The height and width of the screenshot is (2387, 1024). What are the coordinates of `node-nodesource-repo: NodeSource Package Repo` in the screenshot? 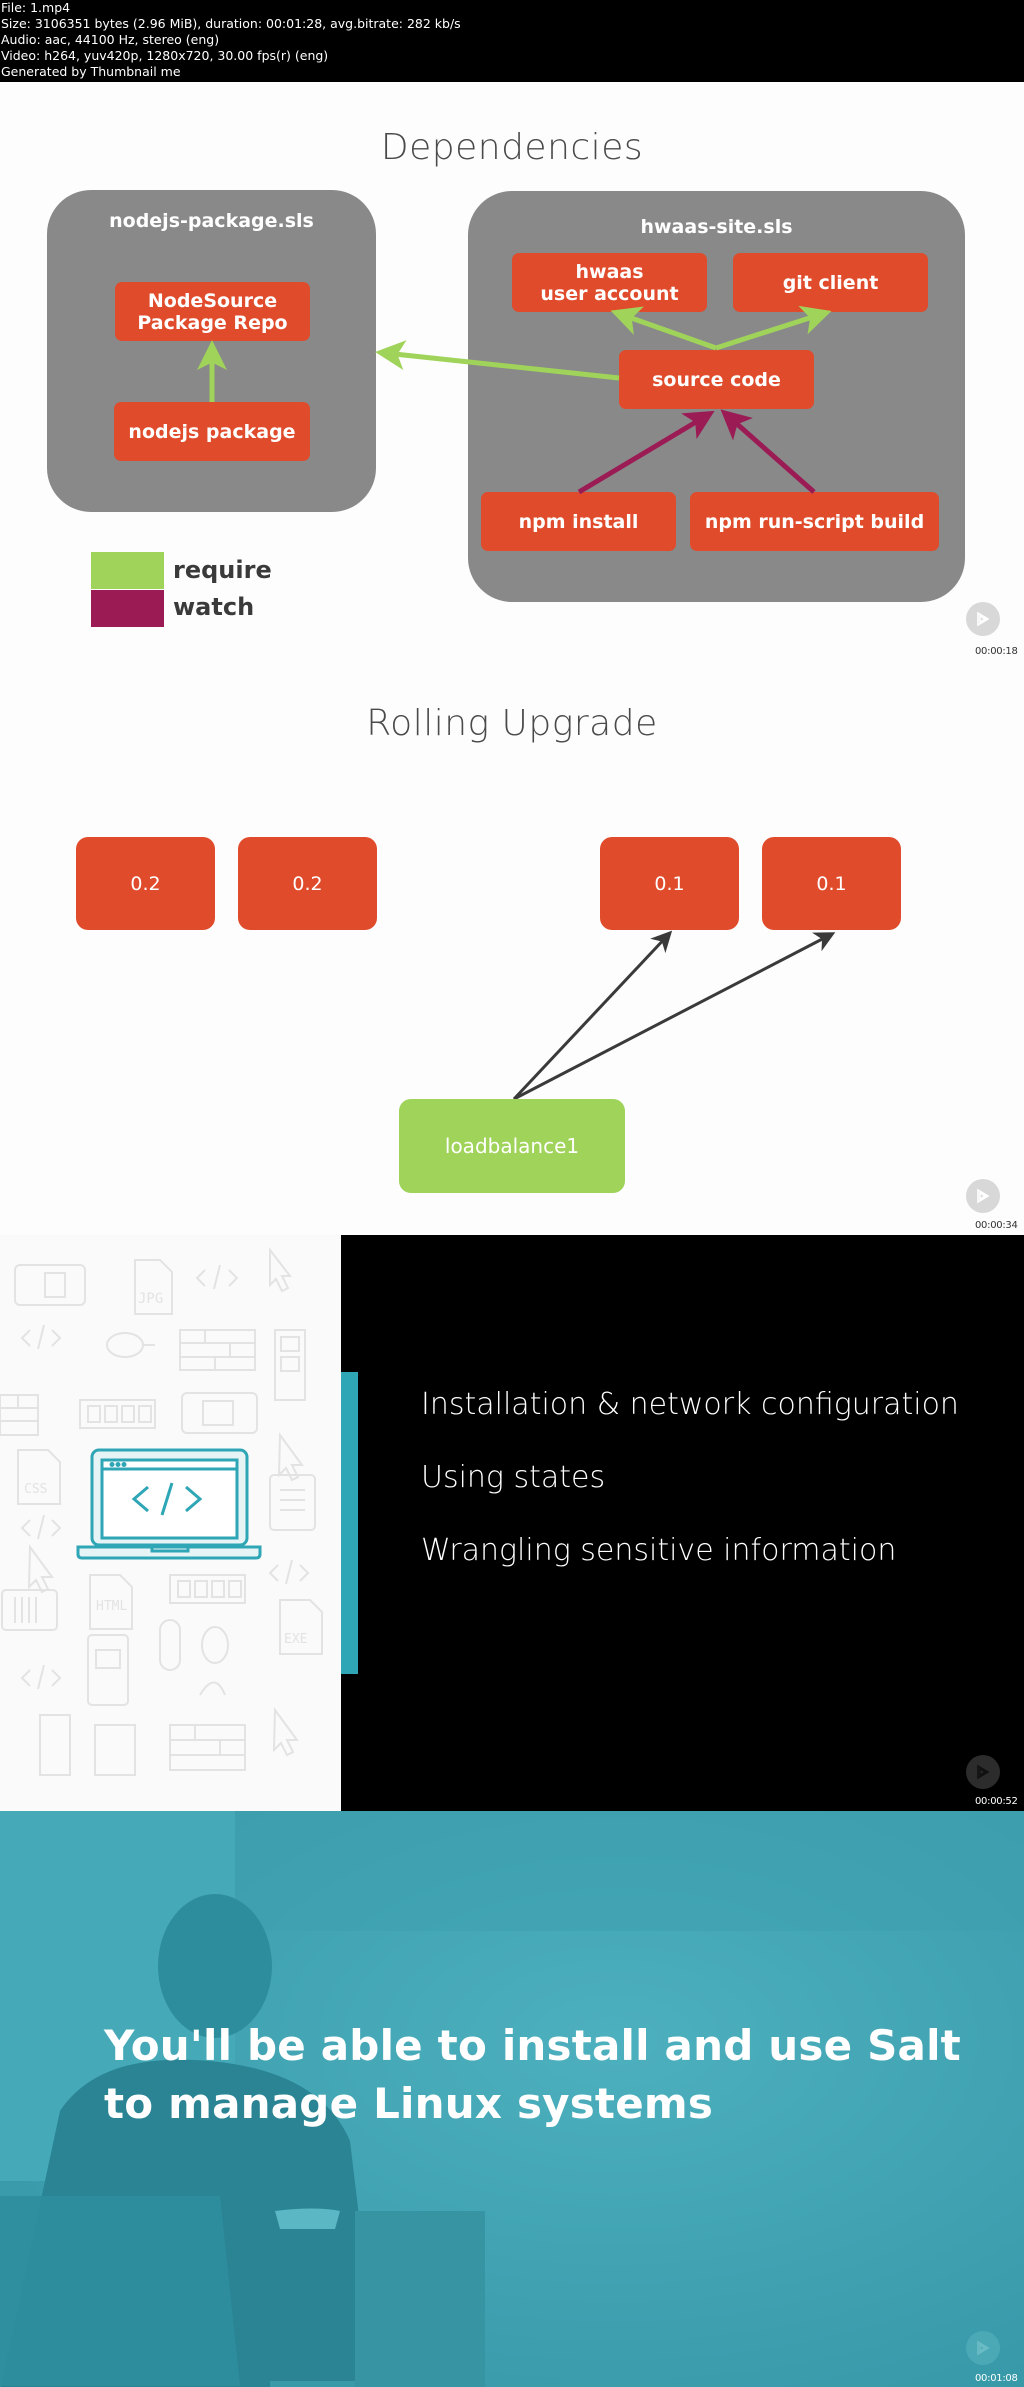 It's located at (212, 311).